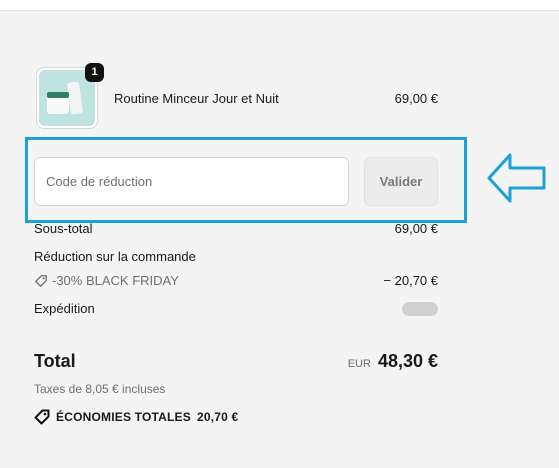 The width and height of the screenshot is (559, 468). I want to click on tag-icon, so click(41, 280).